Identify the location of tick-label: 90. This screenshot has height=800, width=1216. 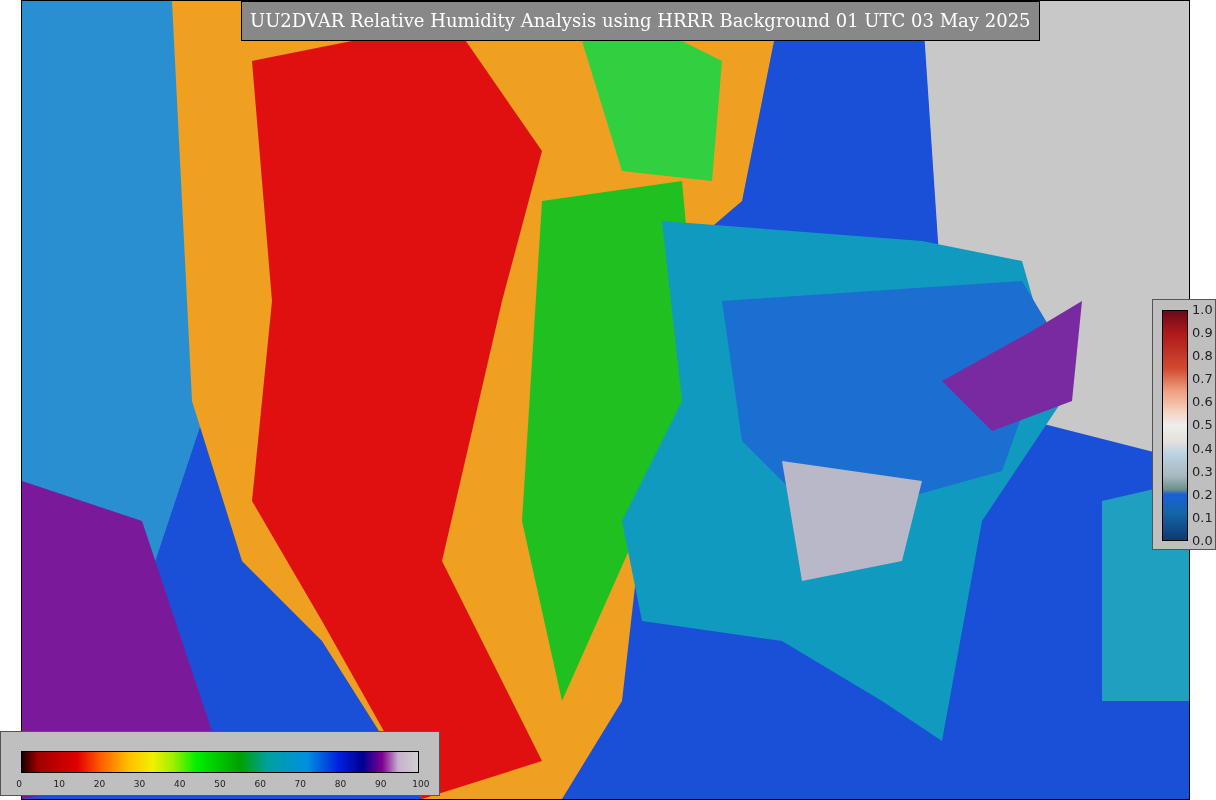
(380, 784).